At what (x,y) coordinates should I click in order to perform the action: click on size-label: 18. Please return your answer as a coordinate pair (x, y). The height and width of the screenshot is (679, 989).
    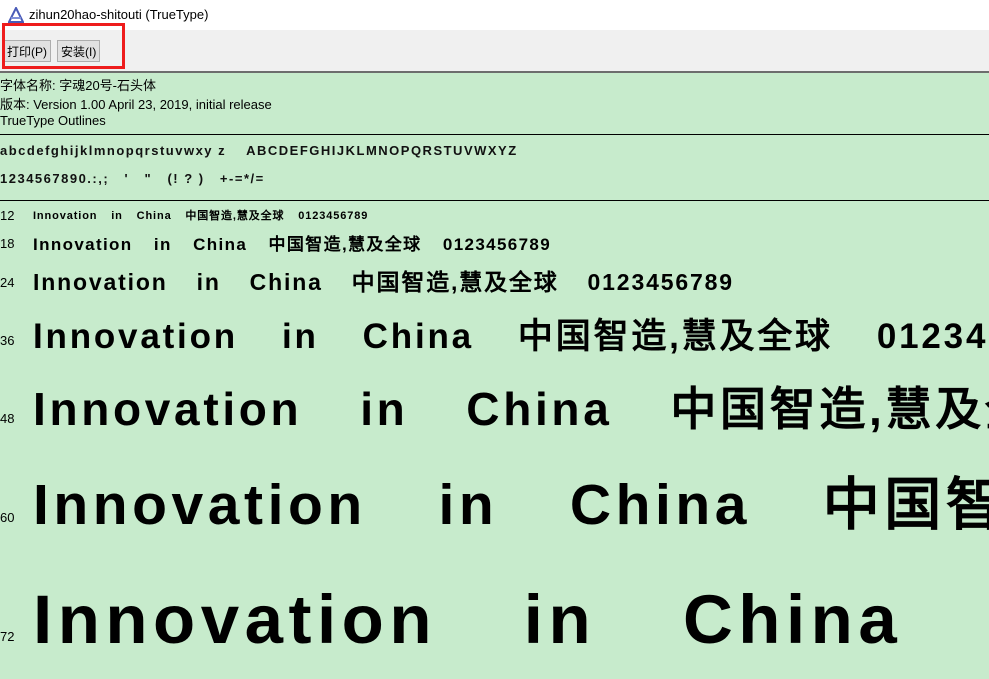
    Looking at the image, I should click on (7, 243).